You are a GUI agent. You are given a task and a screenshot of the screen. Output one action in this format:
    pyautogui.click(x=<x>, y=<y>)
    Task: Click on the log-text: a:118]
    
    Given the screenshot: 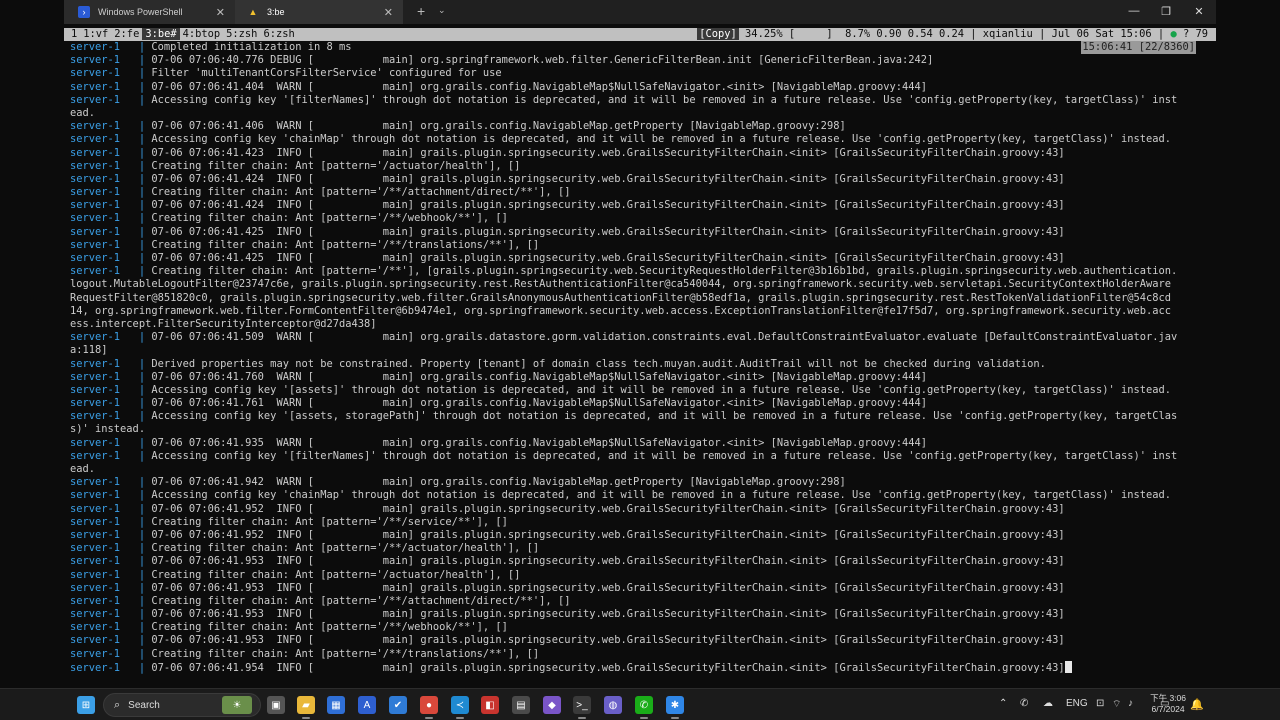 What is the action you would take?
    pyautogui.click(x=89, y=350)
    